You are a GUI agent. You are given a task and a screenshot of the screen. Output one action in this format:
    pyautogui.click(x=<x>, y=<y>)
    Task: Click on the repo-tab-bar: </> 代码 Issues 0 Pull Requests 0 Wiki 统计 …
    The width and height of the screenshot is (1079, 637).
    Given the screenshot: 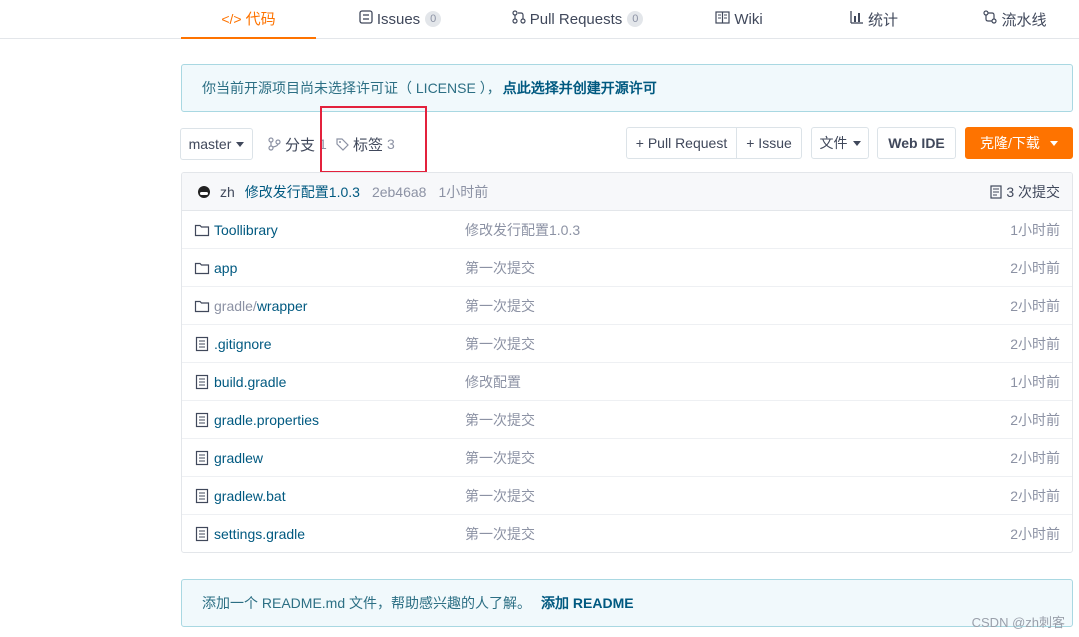 What is the action you would take?
    pyautogui.click(x=539, y=19)
    